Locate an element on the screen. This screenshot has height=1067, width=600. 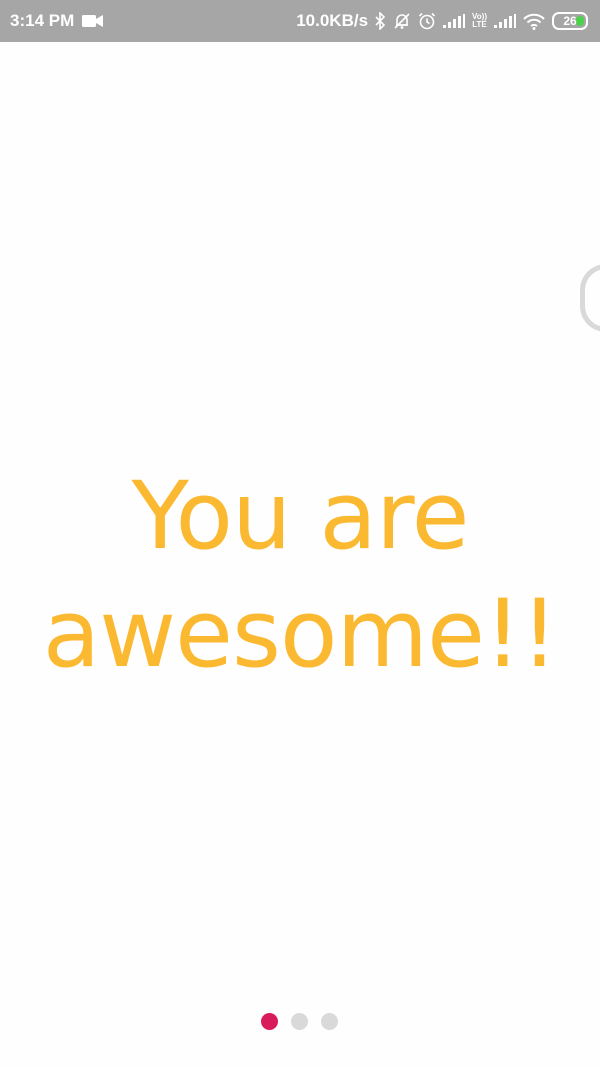
edge-swipe-handle is located at coordinates (590, 298).